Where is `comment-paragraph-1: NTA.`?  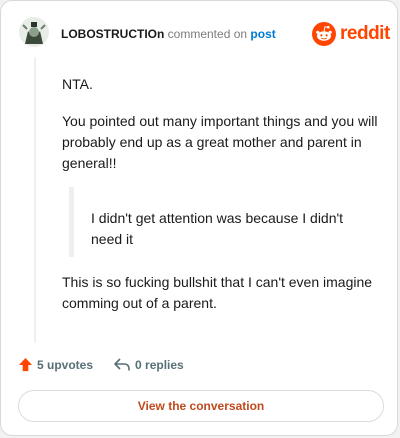 comment-paragraph-1: NTA. is located at coordinates (77, 84).